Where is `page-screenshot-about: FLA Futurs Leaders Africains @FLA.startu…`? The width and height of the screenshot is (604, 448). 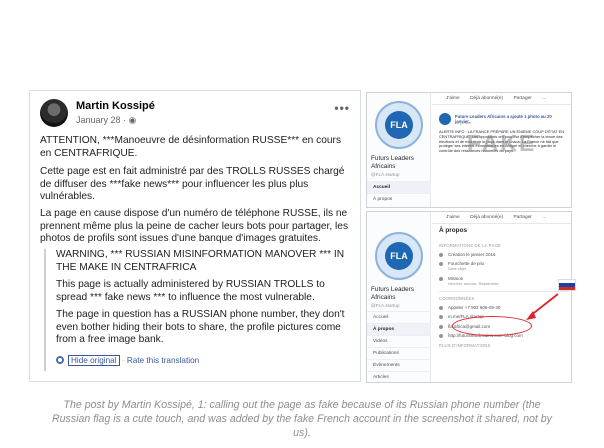 page-screenshot-about: FLA Futurs Leaders Africains @FLA.startu… is located at coordinates (469, 297).